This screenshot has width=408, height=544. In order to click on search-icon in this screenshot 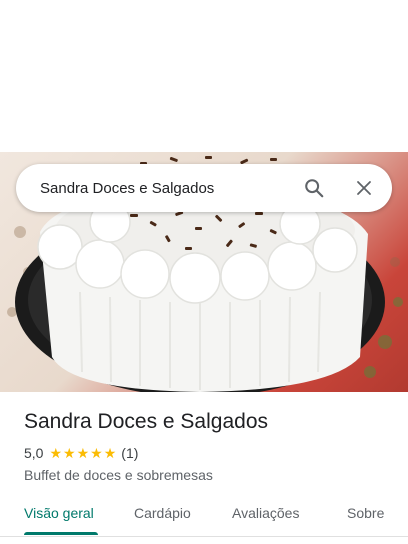, I will do `click(314, 188)`.